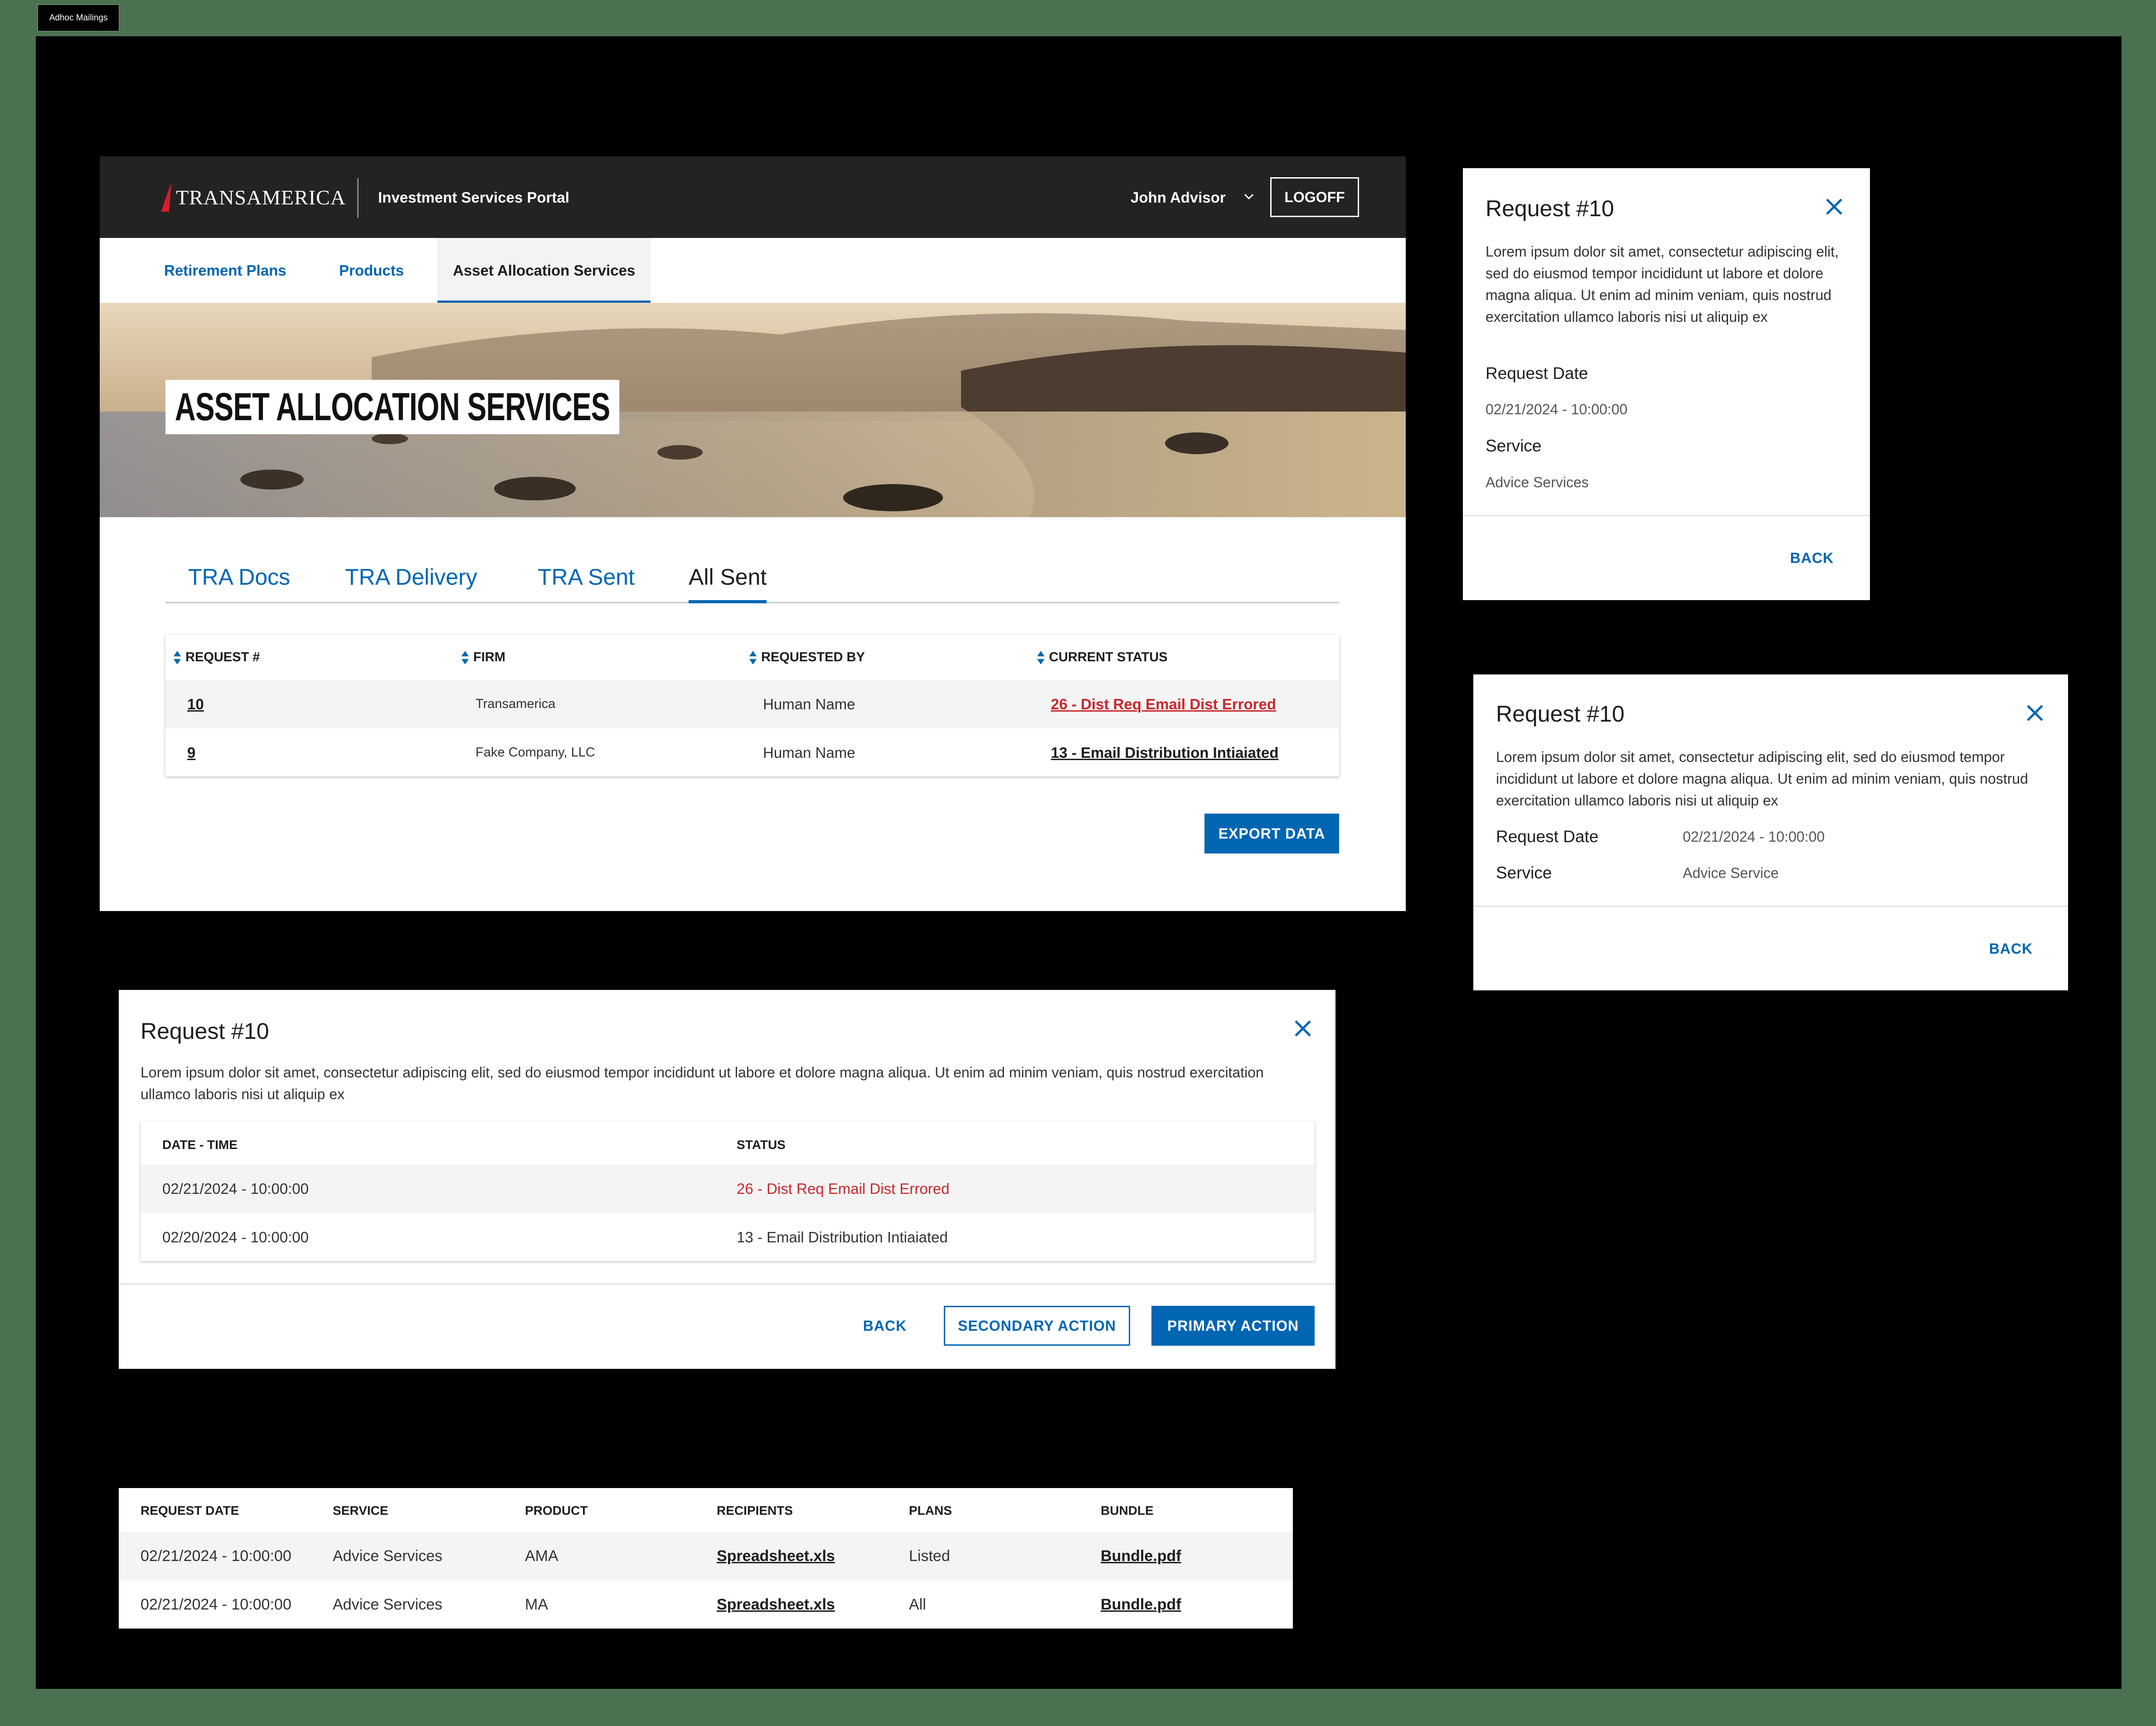 This screenshot has height=1726, width=2156. I want to click on flame-icon, so click(168, 197).